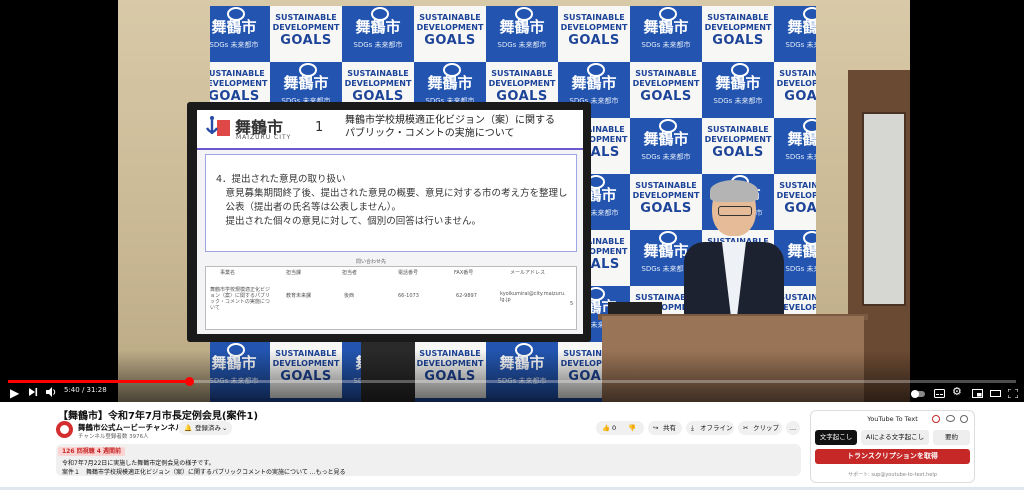  Describe the element at coordinates (217, 126) in the screenshot. I see `maizuru-city-logo-icon` at that location.